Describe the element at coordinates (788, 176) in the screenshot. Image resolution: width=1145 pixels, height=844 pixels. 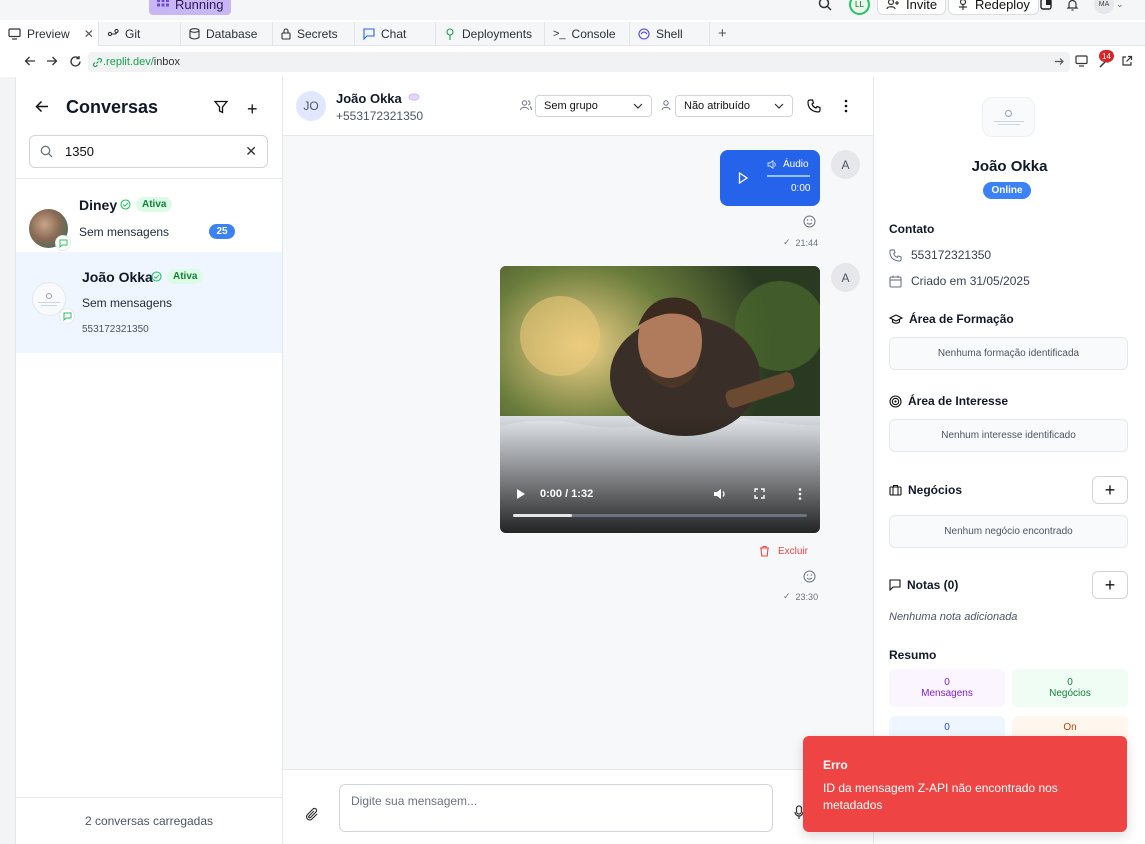
I see `audio-progress` at that location.